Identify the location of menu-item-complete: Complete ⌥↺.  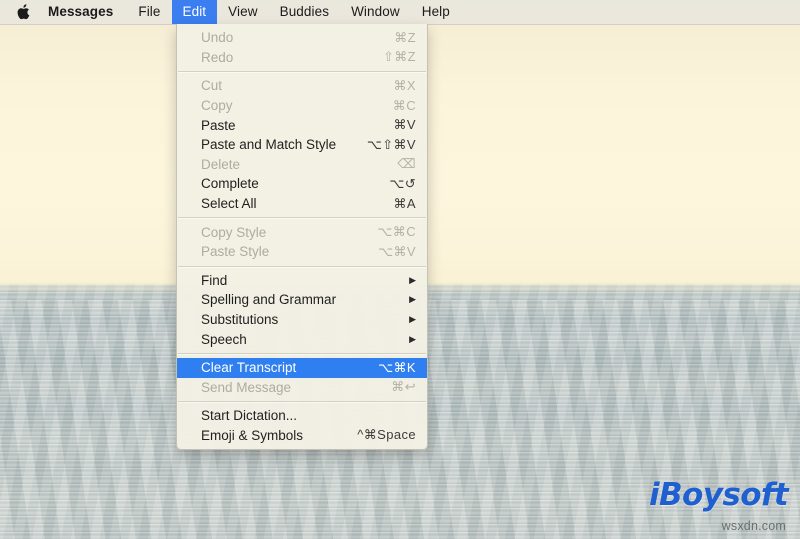
(302, 184).